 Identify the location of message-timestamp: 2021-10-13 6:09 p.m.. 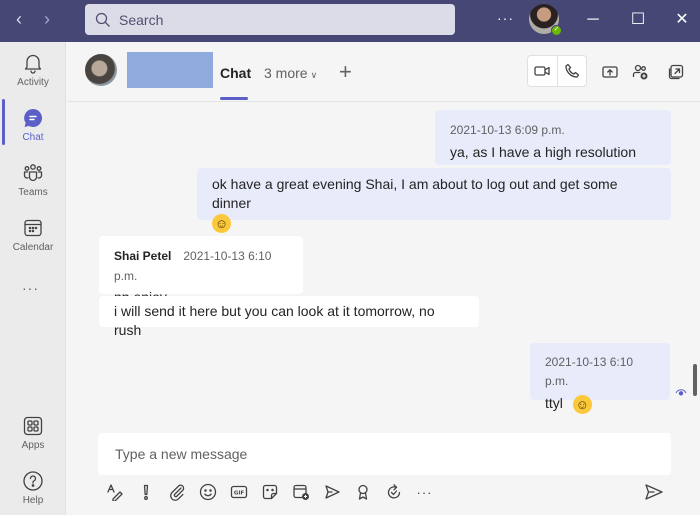
(507, 130).